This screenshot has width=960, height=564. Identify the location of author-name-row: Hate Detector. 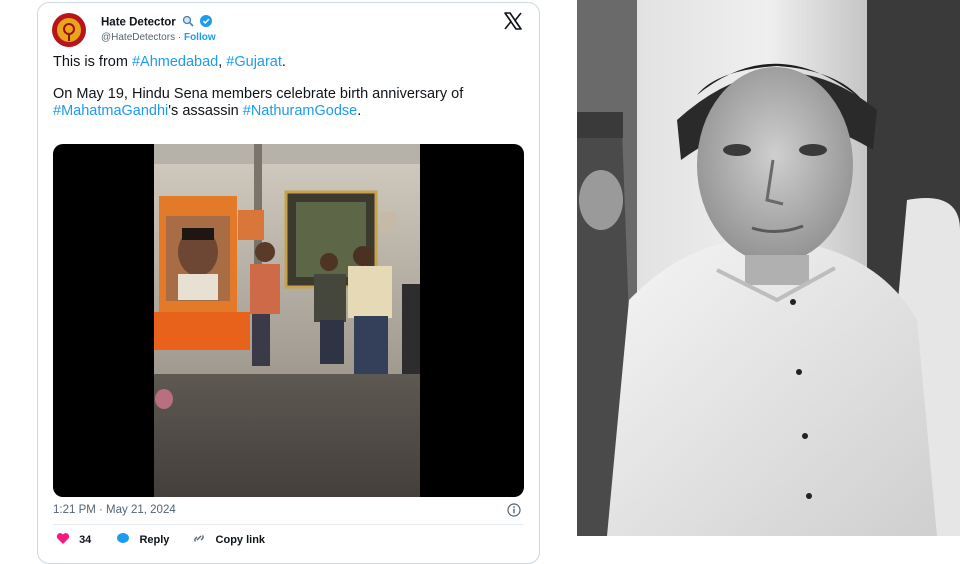
(157, 22).